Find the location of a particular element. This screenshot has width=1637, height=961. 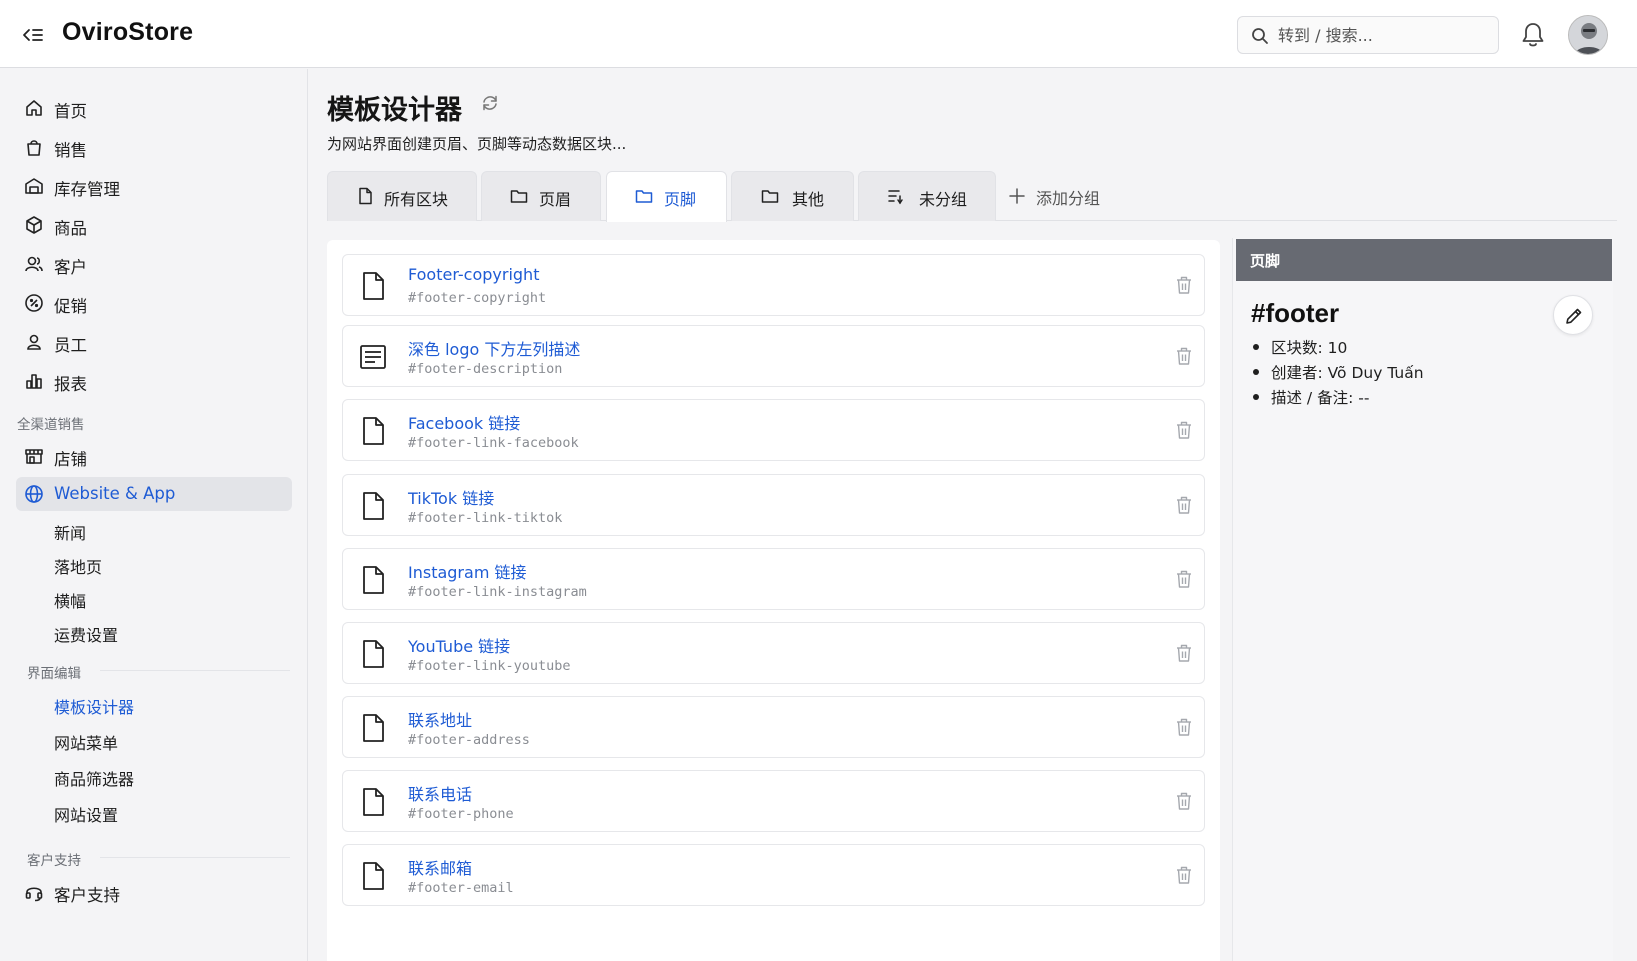

item-title: 联系电话 is located at coordinates (440, 793).